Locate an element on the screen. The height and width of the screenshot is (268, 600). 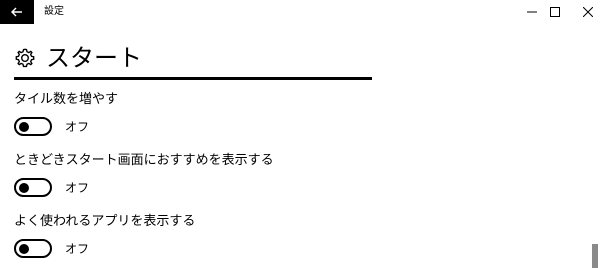
page-header: スタート is located at coordinates (78, 58).